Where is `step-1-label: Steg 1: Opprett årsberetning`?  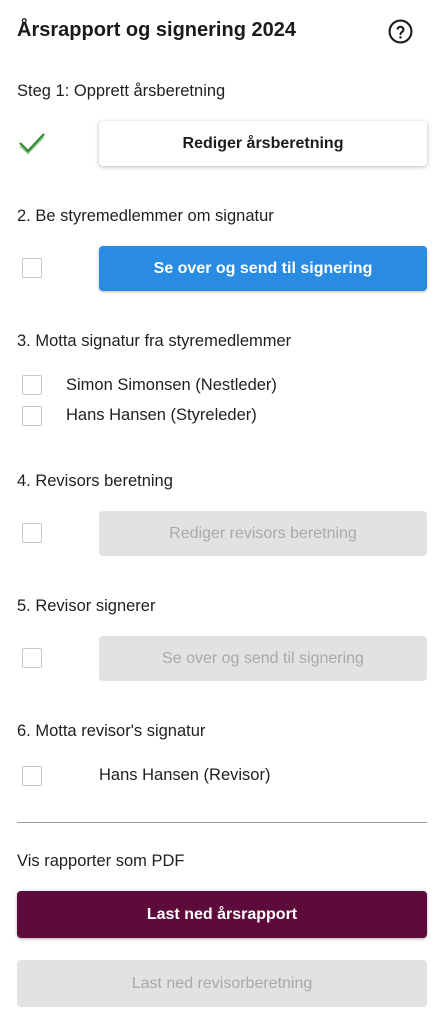
step-1-label: Steg 1: Opprett årsberetning is located at coordinates (121, 91).